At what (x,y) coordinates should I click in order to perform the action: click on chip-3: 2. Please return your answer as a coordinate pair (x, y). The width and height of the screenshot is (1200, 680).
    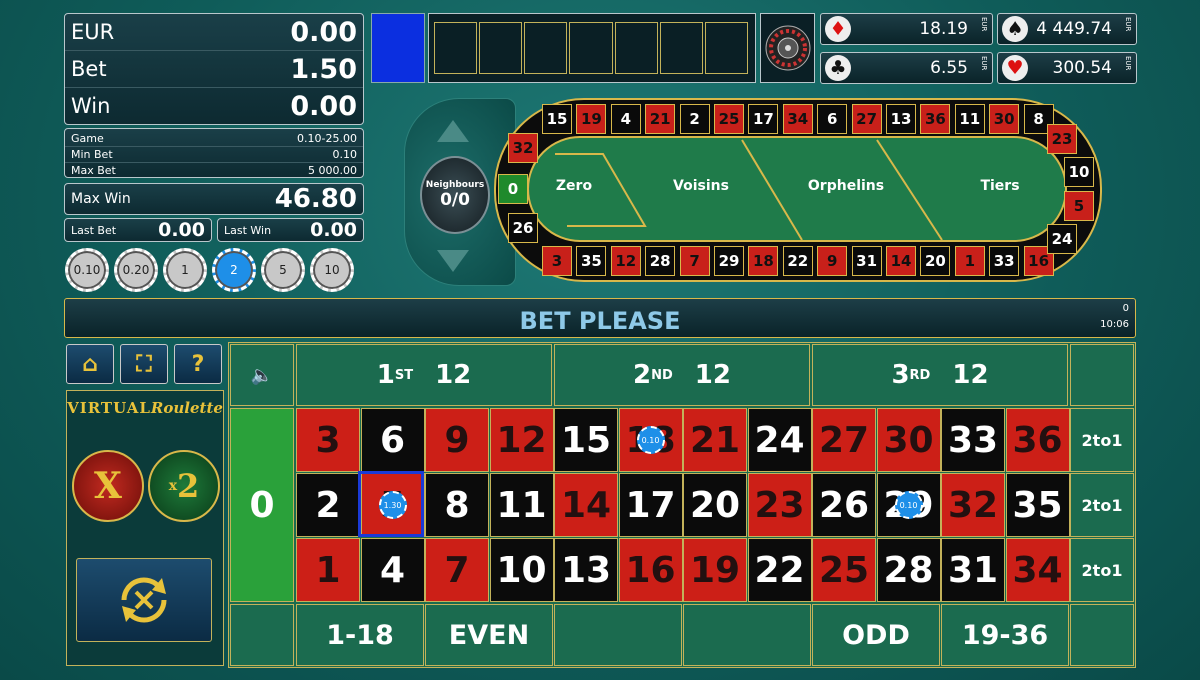
    Looking at the image, I should click on (234, 270).